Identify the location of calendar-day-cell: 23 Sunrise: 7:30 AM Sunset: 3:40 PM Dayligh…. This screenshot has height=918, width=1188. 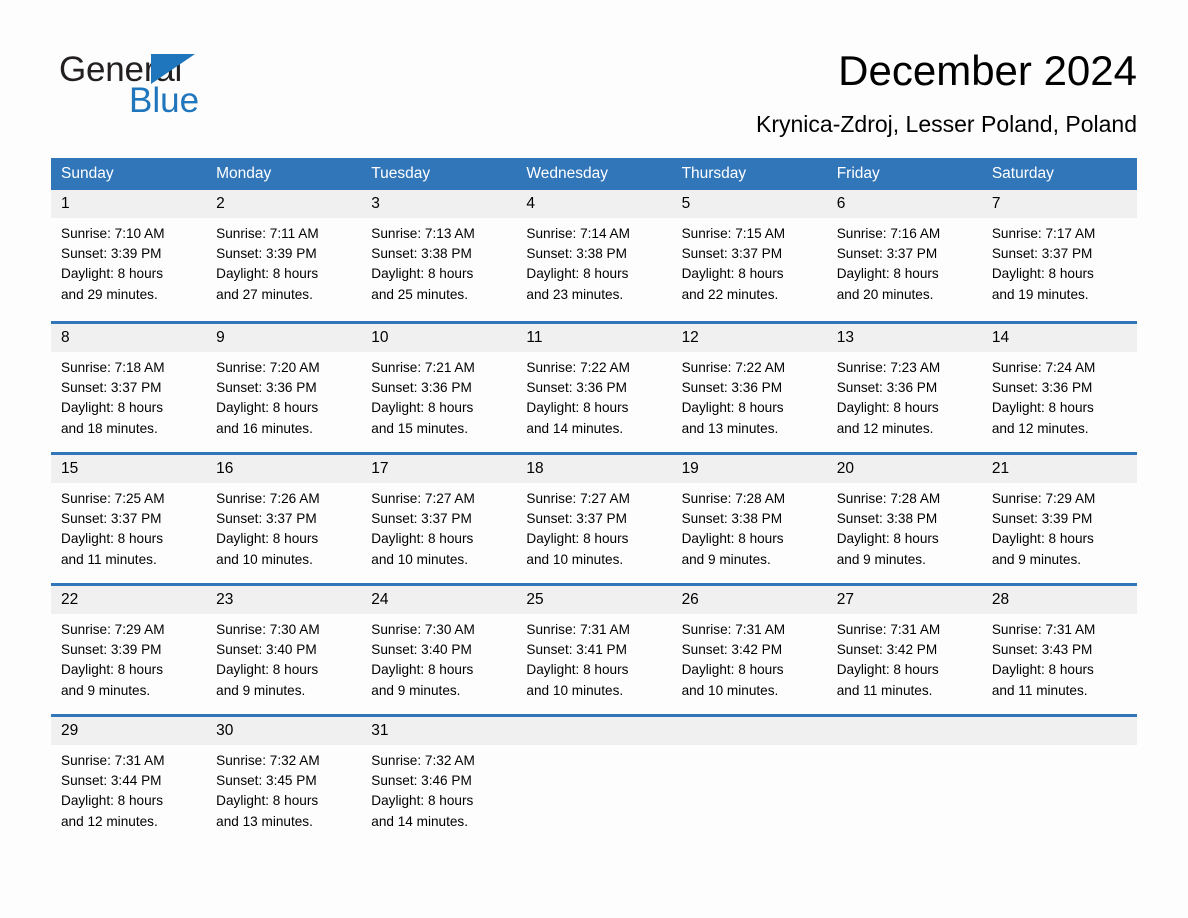
(284, 648).